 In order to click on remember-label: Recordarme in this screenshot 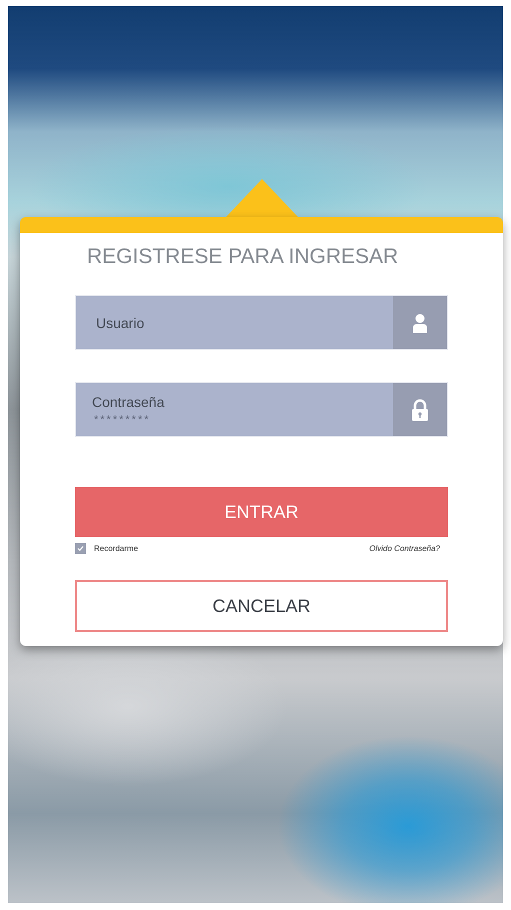, I will do `click(116, 548)`.